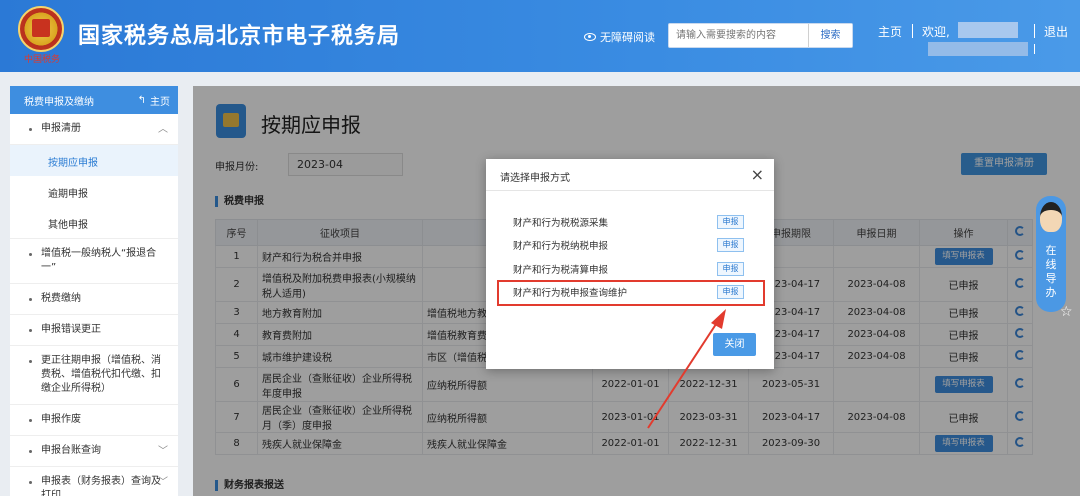 This screenshot has height=496, width=1080. I want to click on dialog-title: 请选择申报方式, so click(535, 178).